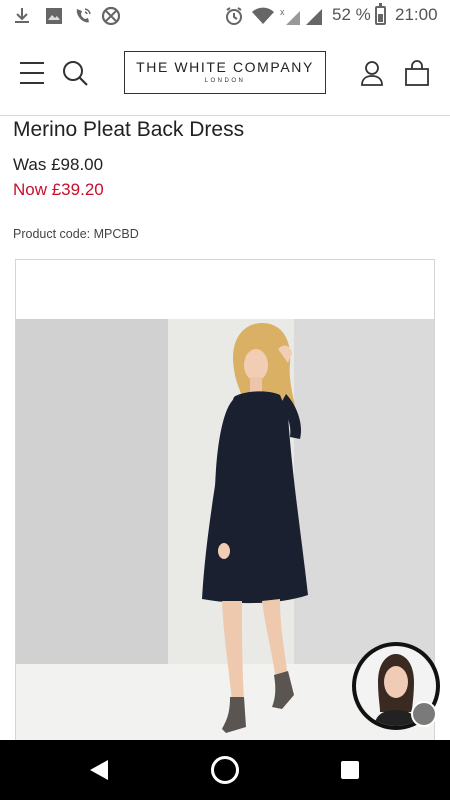  Describe the element at coordinates (32, 73) in the screenshot. I see `menu-icon` at that location.